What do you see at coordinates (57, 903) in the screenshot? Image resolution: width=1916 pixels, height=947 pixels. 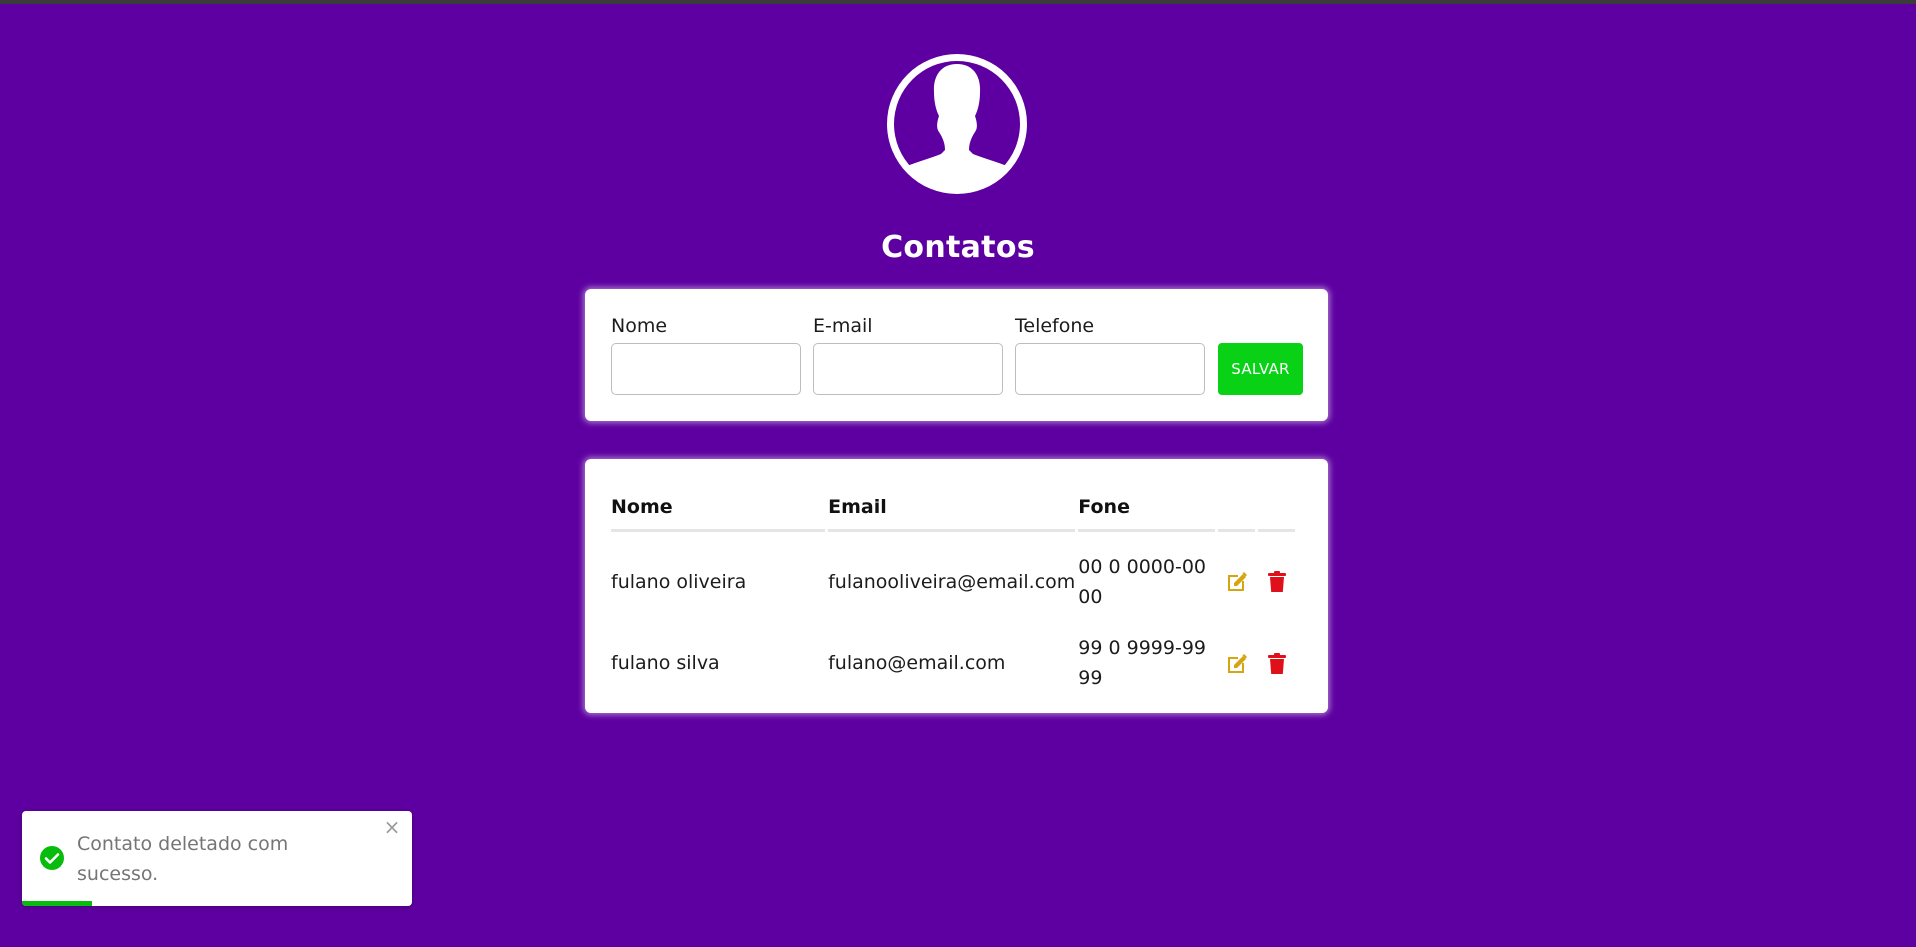 I see `toast-progress-bar` at bounding box center [57, 903].